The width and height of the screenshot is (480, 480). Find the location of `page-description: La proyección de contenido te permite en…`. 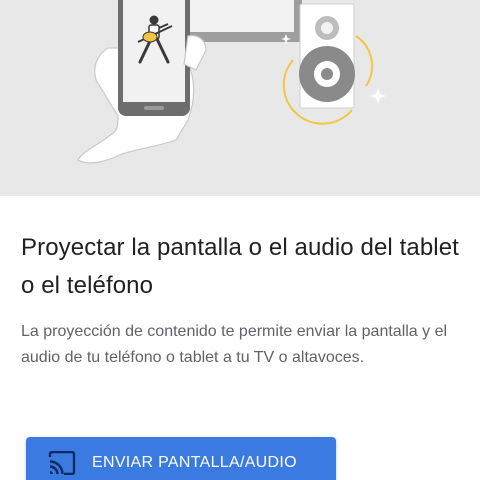

page-description: La proyección de contenido te permite en… is located at coordinates (234, 344).